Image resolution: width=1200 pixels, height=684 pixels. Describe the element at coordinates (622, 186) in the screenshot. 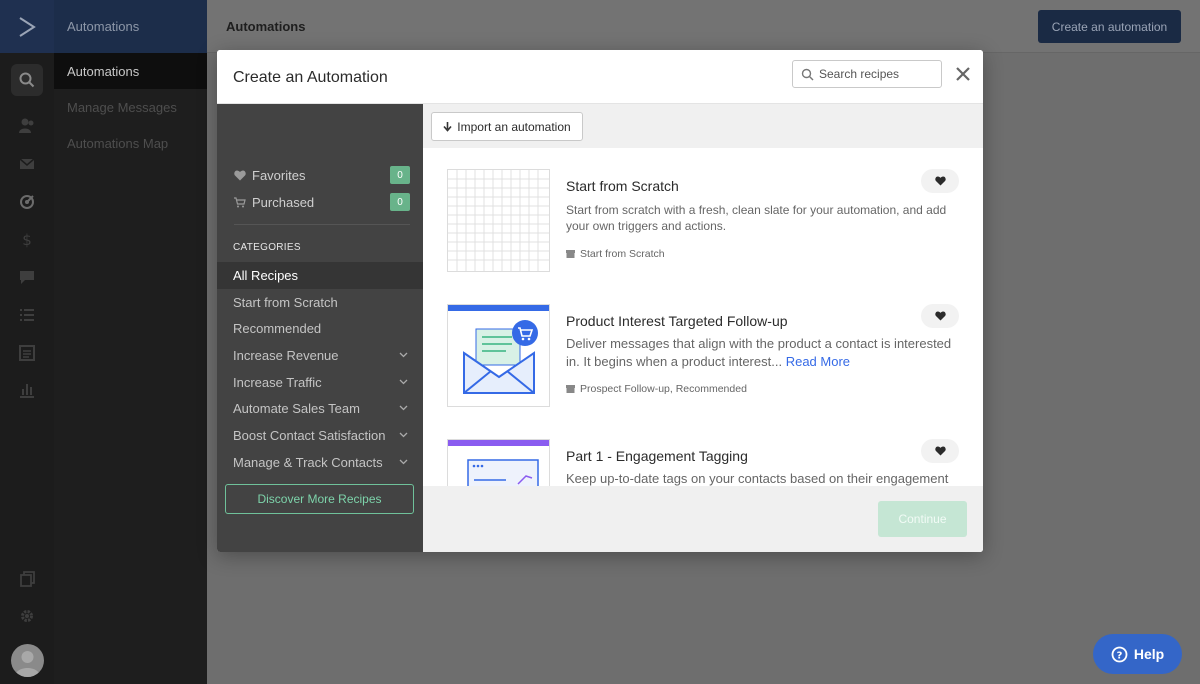

I see `recipe-title: Start from Scratch` at that location.